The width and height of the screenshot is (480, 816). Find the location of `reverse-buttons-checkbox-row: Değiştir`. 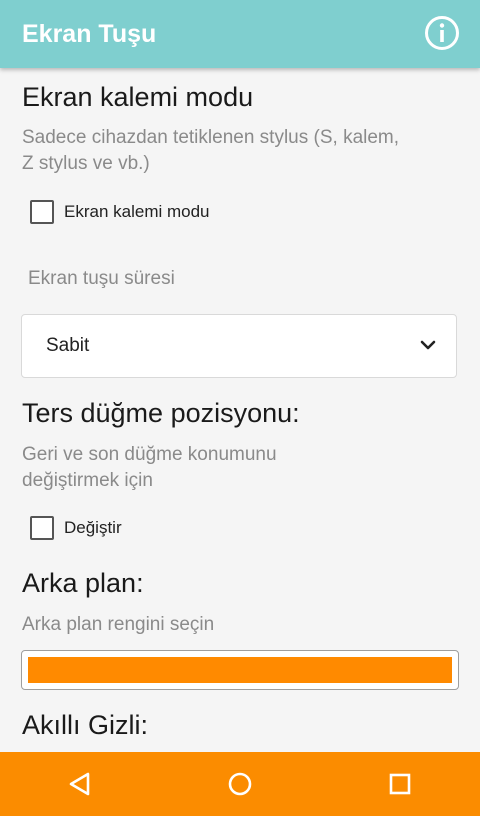

reverse-buttons-checkbox-row: Değiştir is located at coordinates (76, 528).